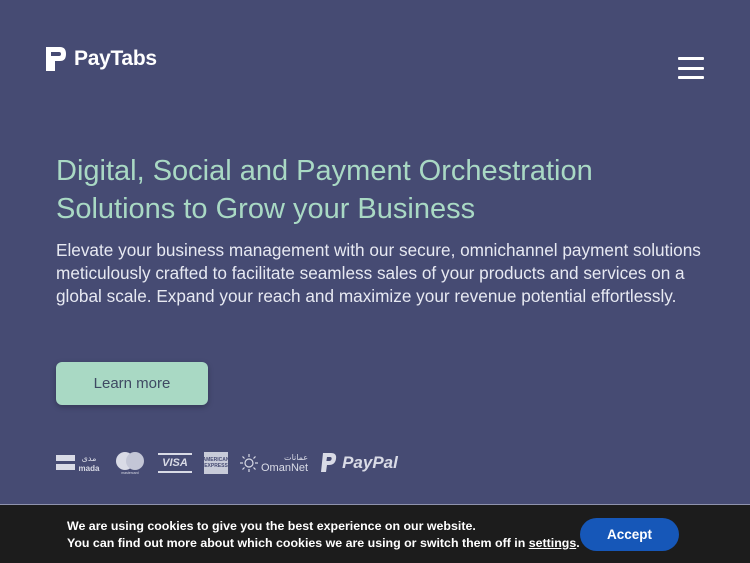  I want to click on paytabs-logo-icon, so click(56, 59).